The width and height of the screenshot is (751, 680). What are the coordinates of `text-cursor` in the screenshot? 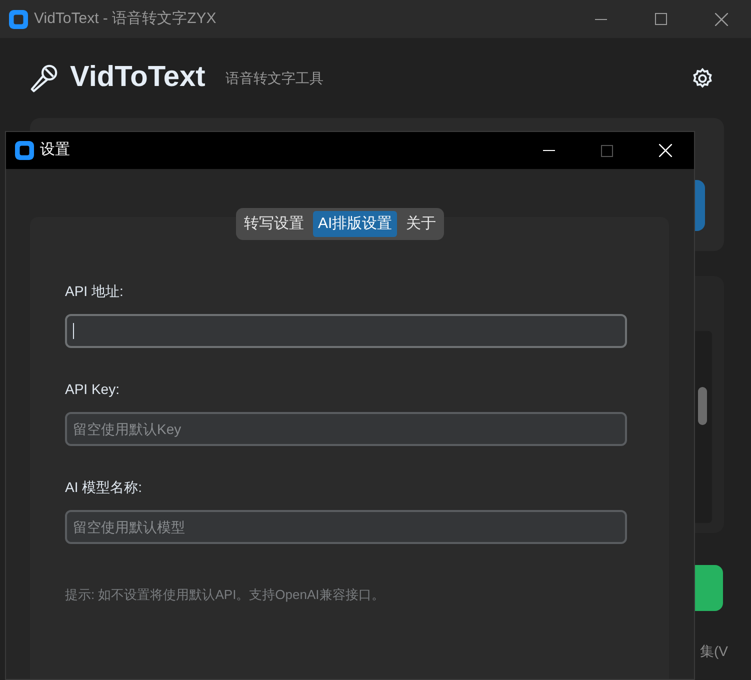 It's located at (73, 331).